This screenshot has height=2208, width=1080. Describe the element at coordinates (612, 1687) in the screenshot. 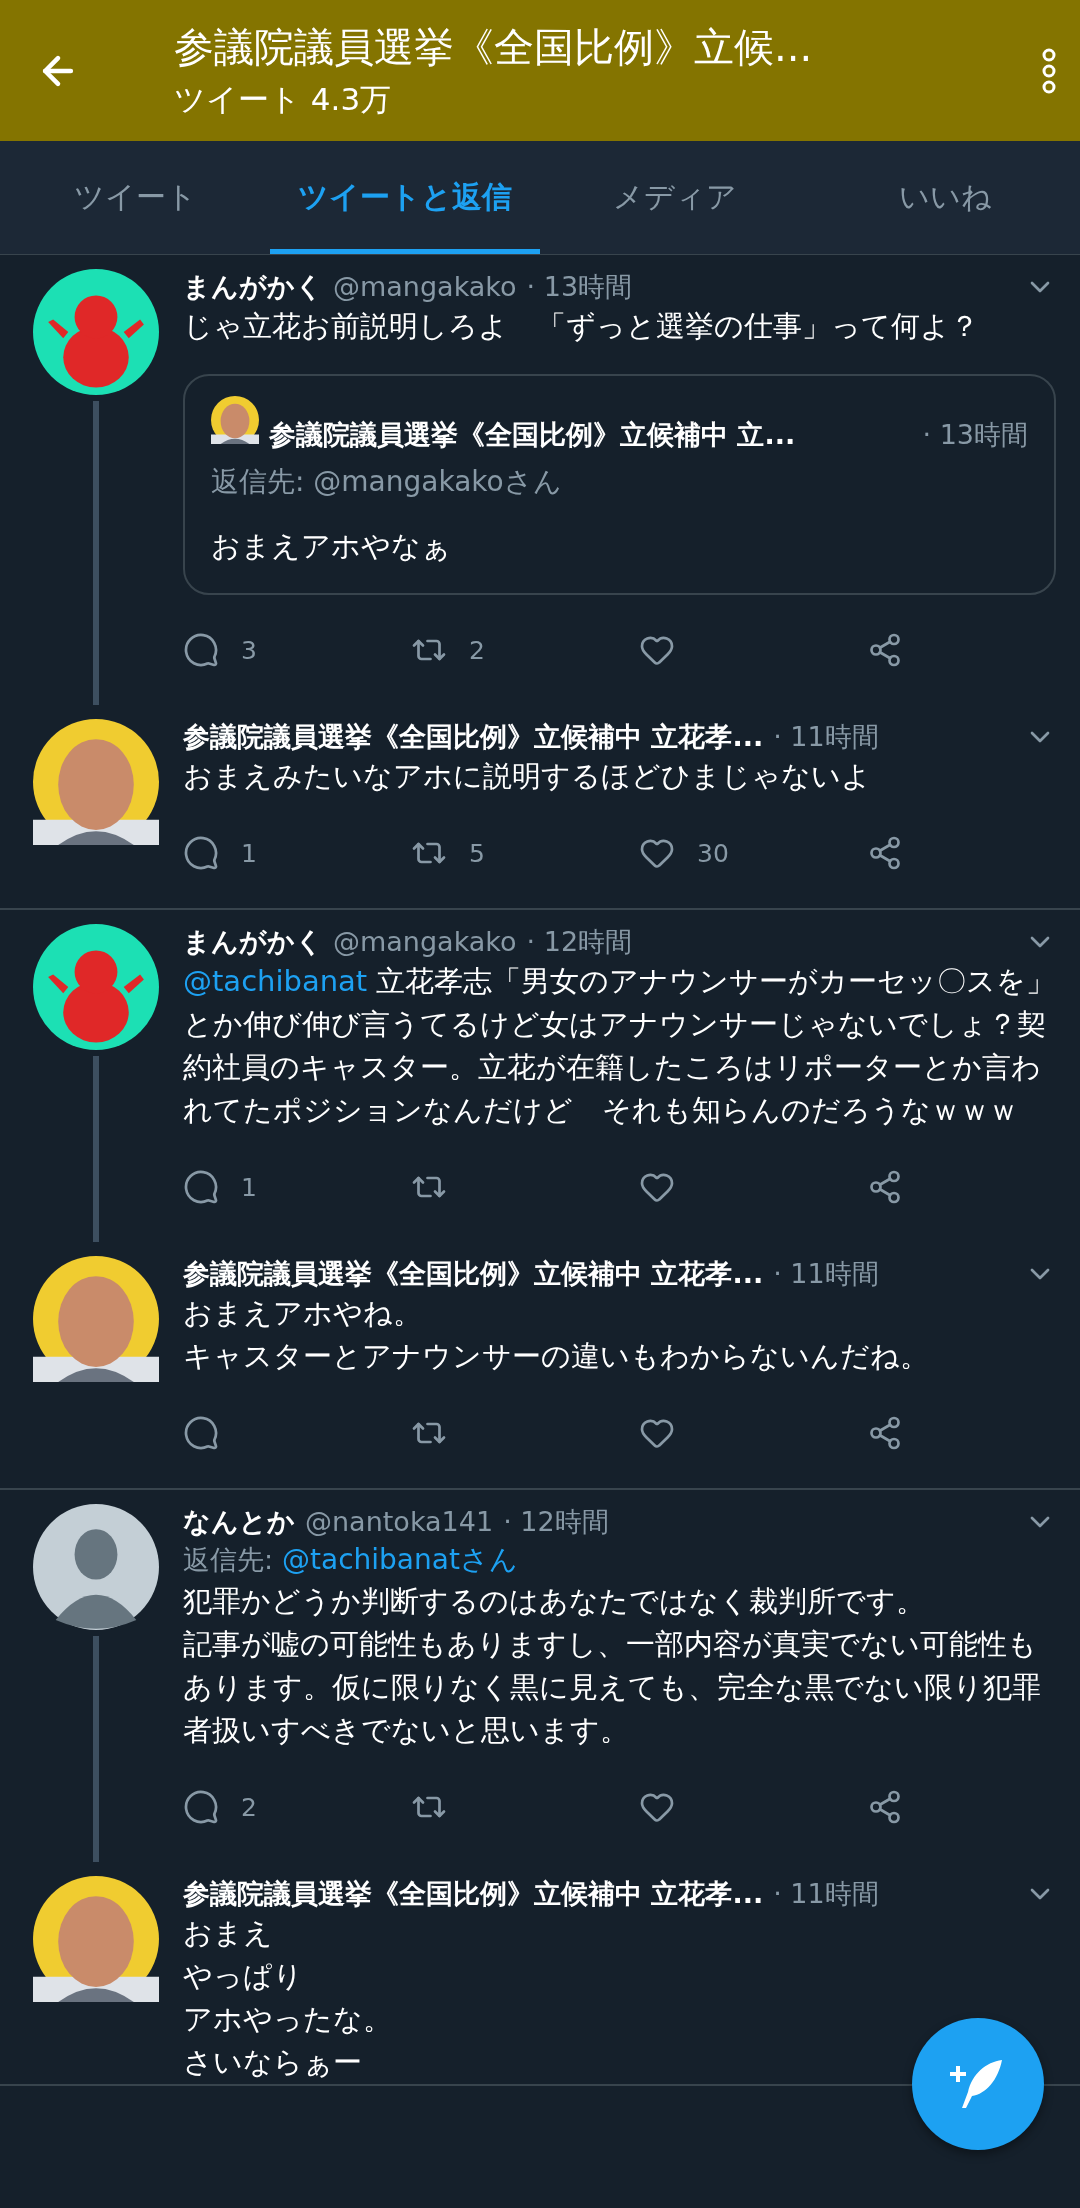

I see `tweet-text: 記事が嘘の可能性もありますし、一部内容が真実でない可能性もあります。仮に限りなく黒に見えても、完全な黒でない限り犯罪者扱いすべきでないと思います。` at that location.